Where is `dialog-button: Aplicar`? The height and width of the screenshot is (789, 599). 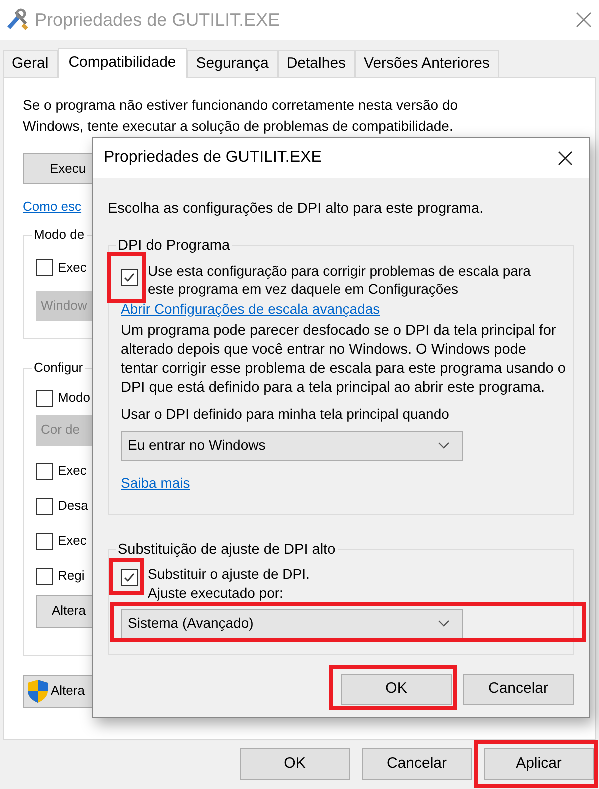
dialog-button: Aplicar is located at coordinates (539, 764).